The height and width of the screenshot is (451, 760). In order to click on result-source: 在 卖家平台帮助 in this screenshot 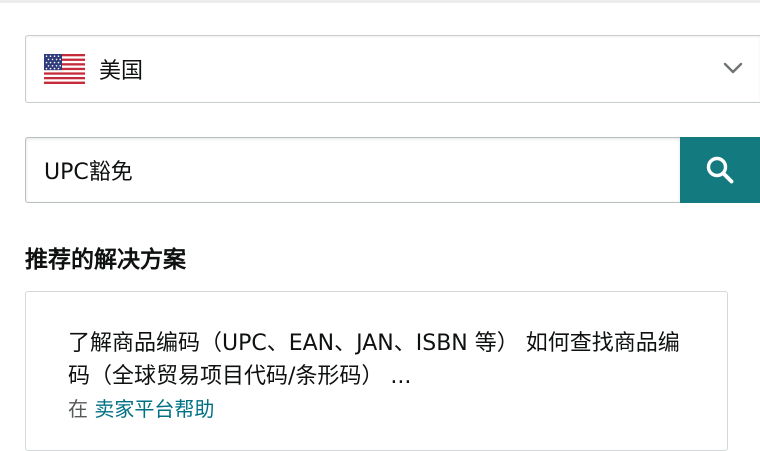, I will do `click(377, 409)`.